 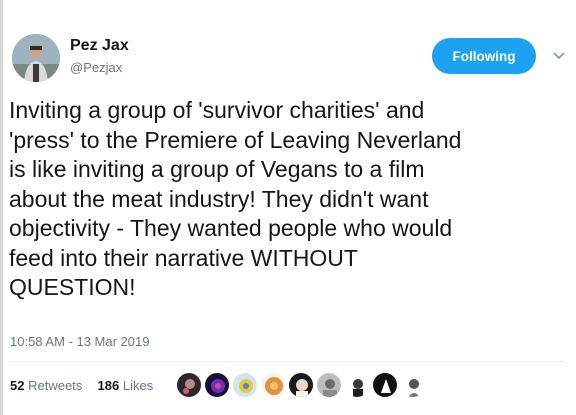 I want to click on divider, so click(x=287, y=361).